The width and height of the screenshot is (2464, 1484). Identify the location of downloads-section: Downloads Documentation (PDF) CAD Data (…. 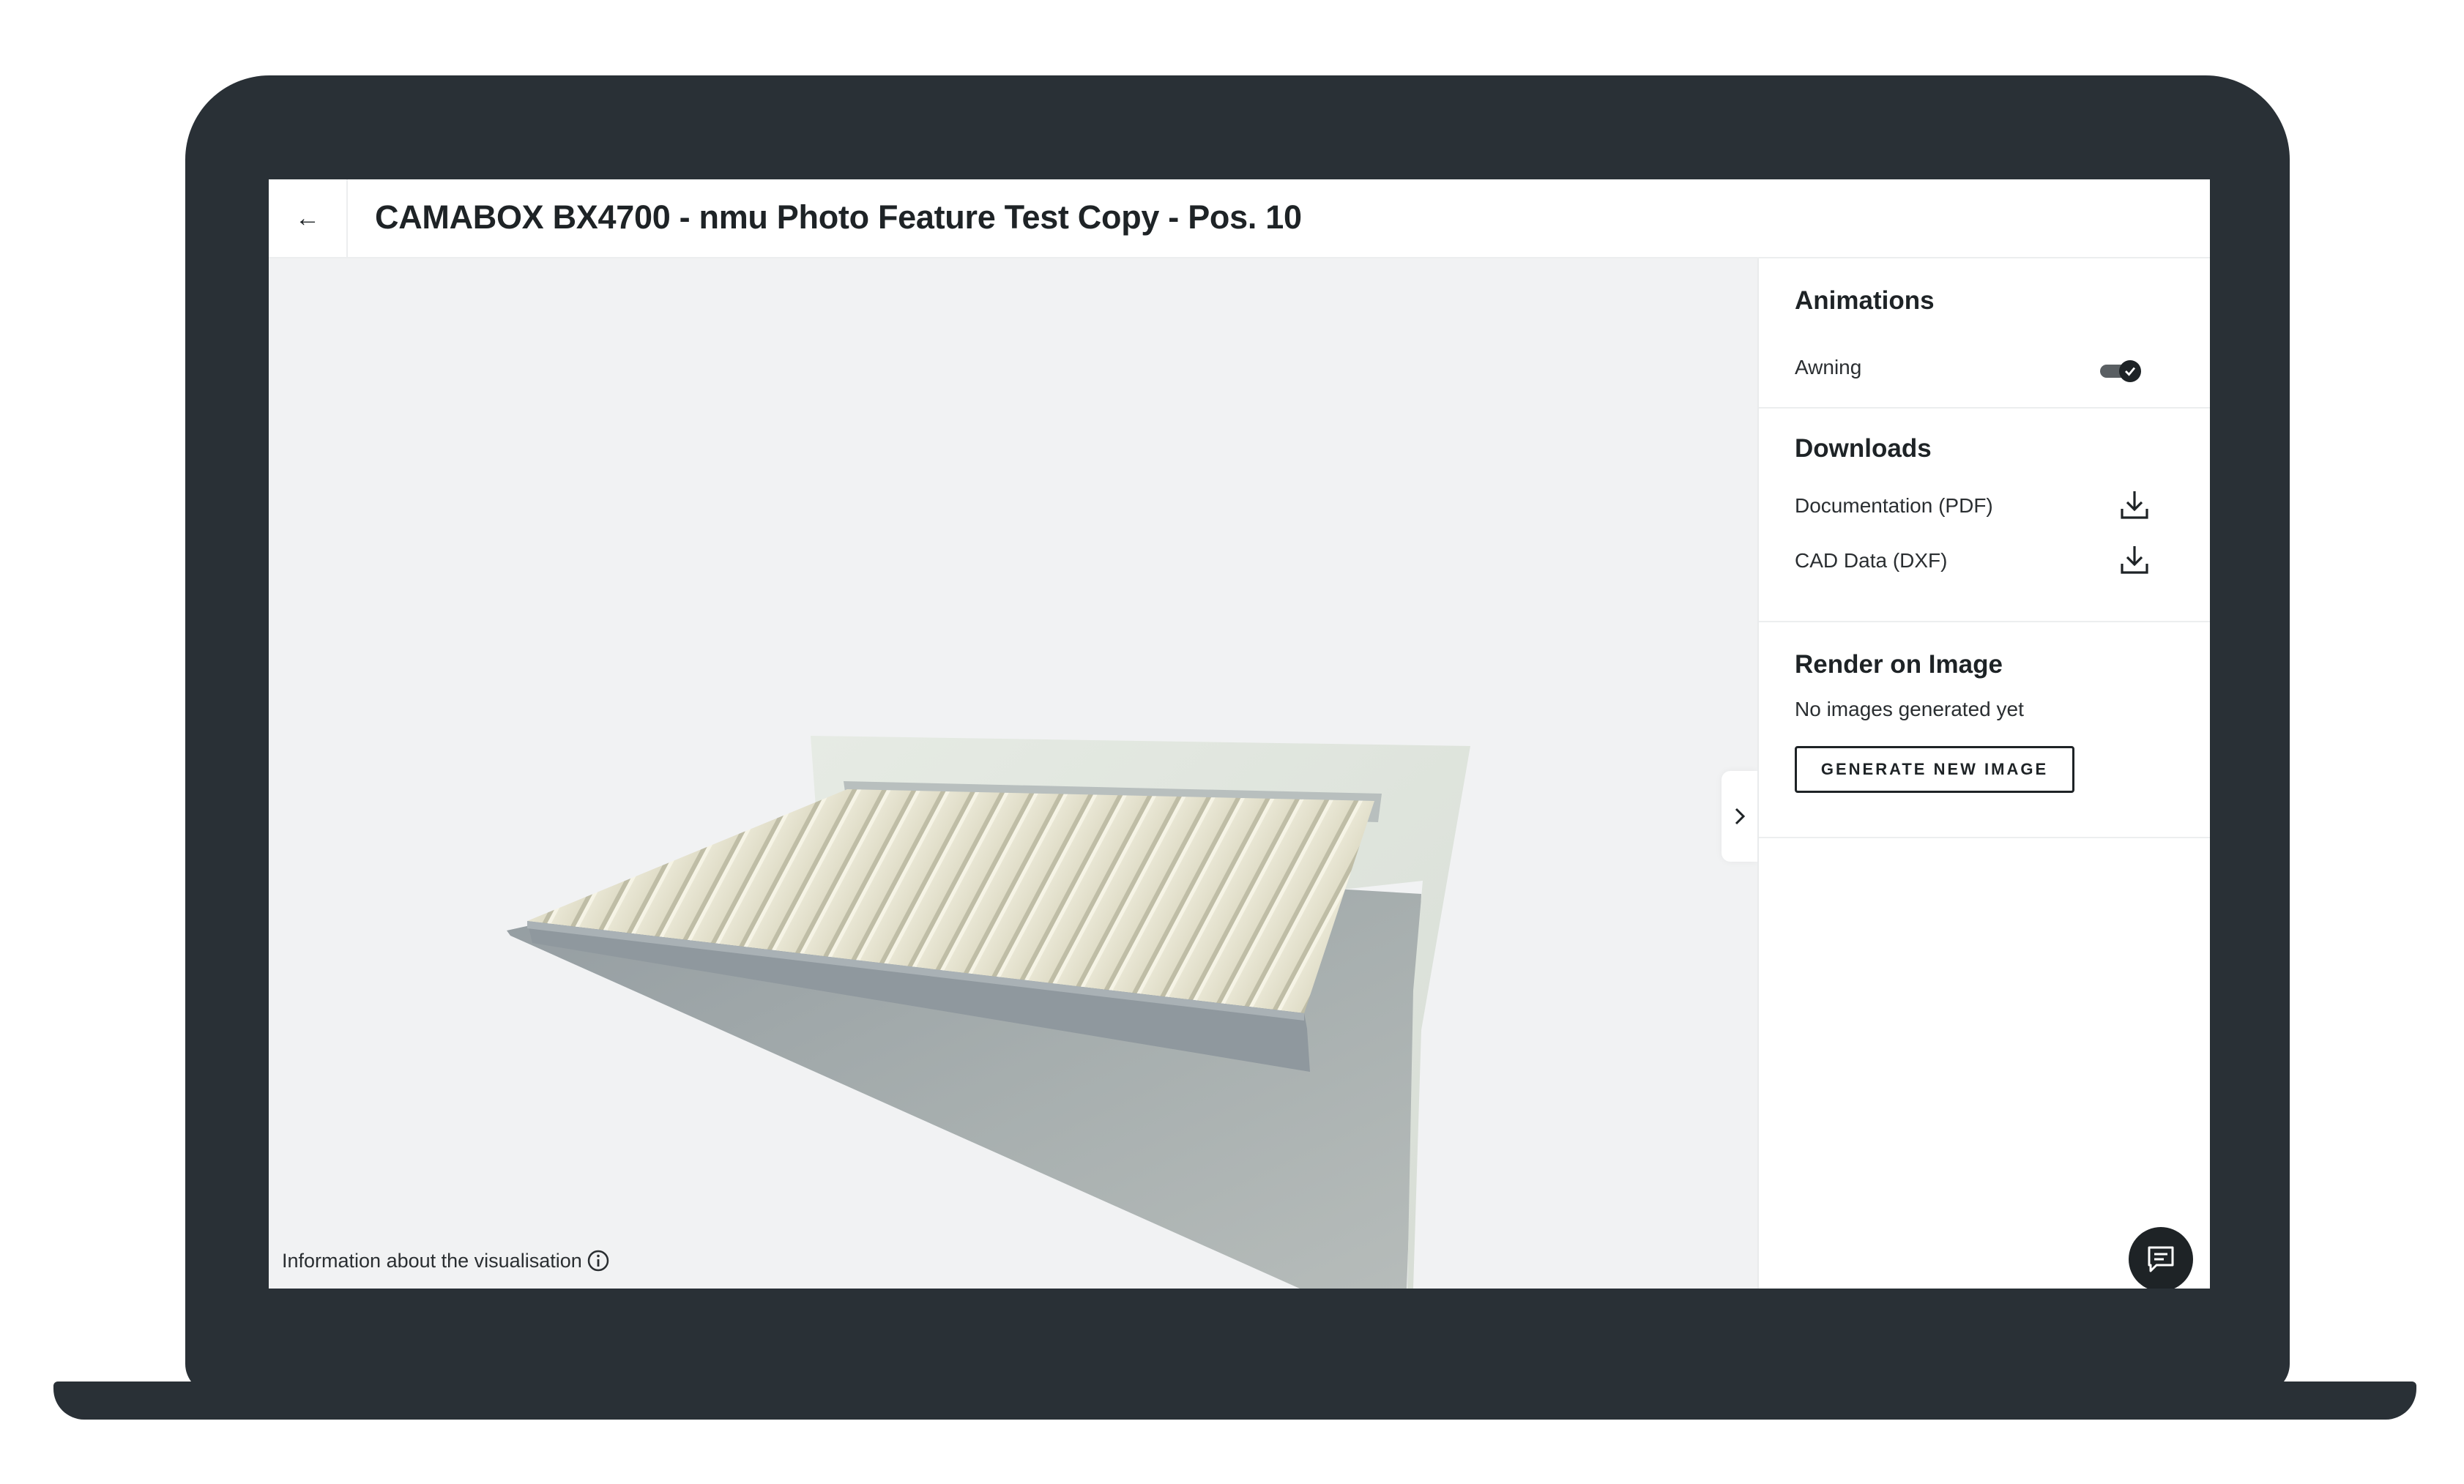
(1984, 515).